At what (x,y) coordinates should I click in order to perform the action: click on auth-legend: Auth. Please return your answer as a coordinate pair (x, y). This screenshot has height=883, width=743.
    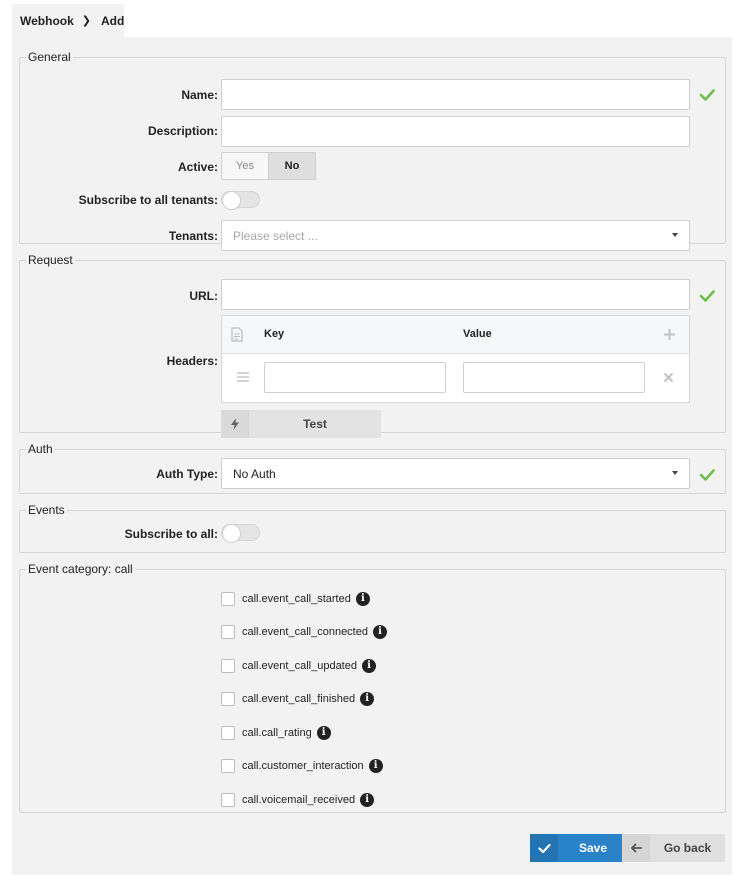
    Looking at the image, I should click on (40, 449).